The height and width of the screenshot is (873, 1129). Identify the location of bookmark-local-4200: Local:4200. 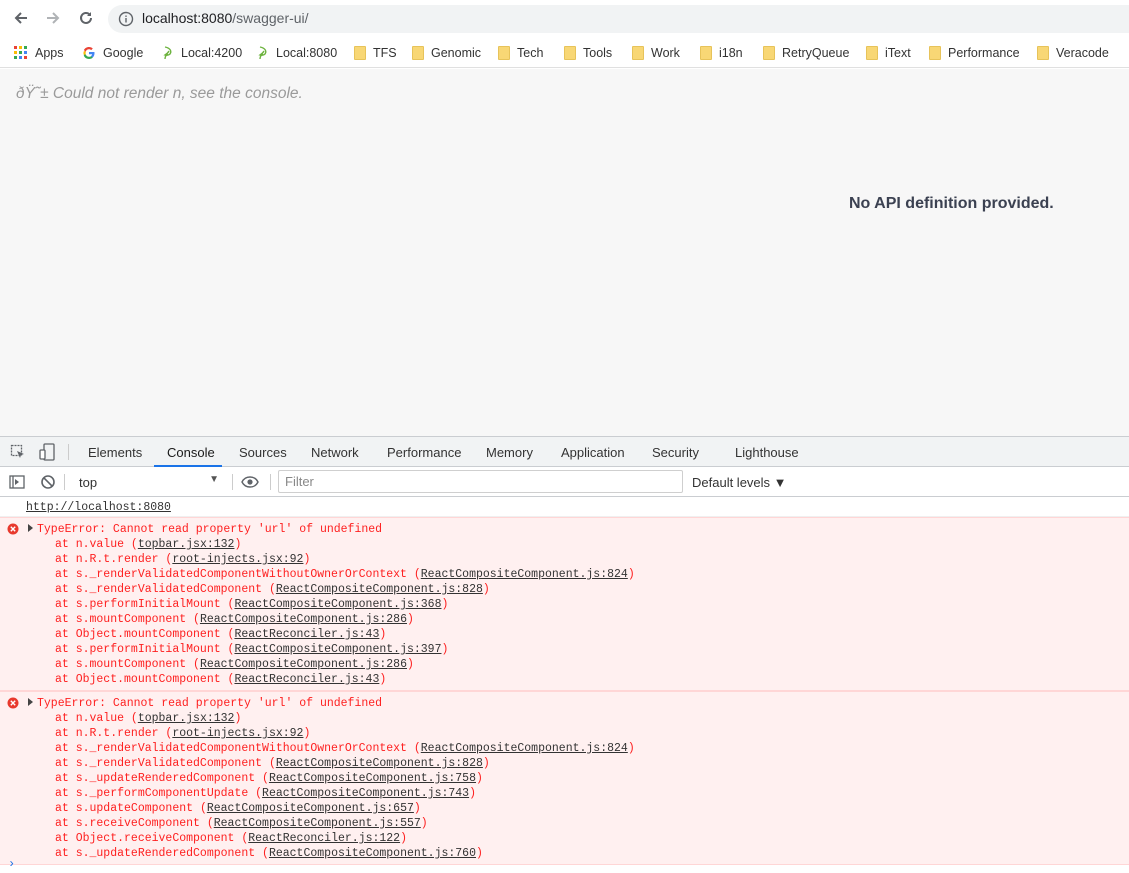
(202, 53).